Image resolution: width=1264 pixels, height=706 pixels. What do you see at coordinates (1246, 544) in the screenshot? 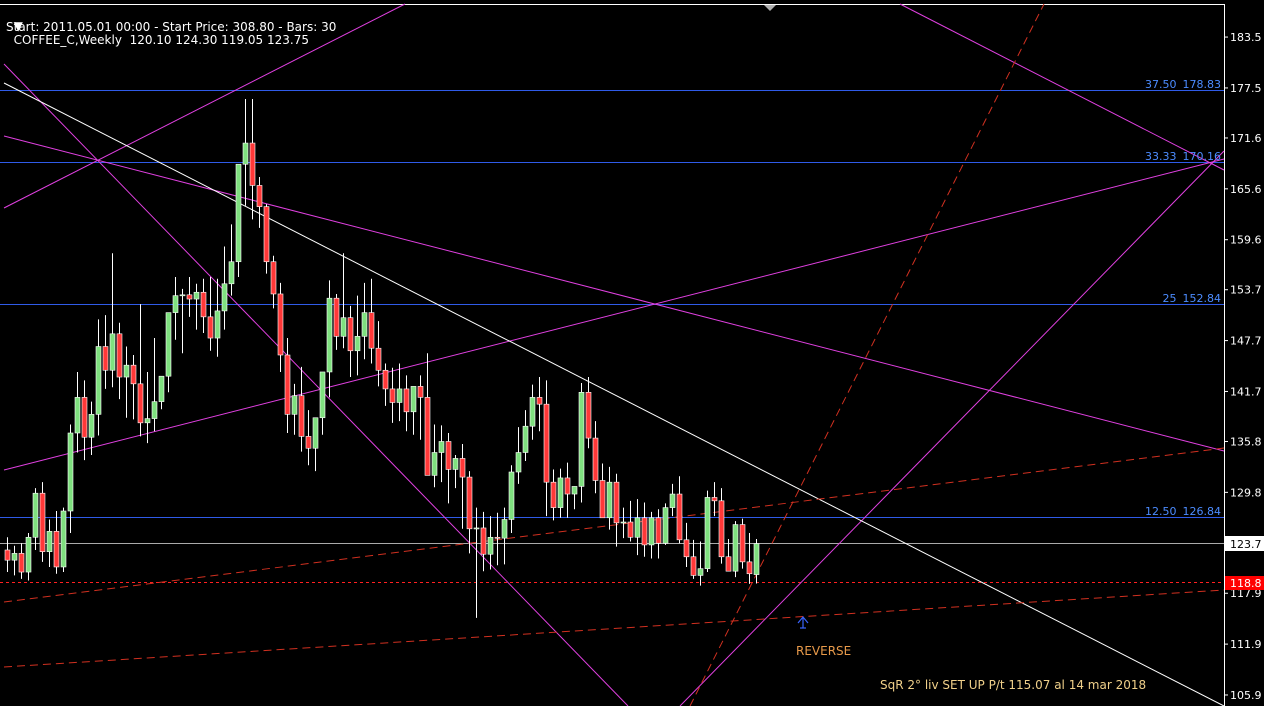
I see `current-price-label: 123.7` at bounding box center [1246, 544].